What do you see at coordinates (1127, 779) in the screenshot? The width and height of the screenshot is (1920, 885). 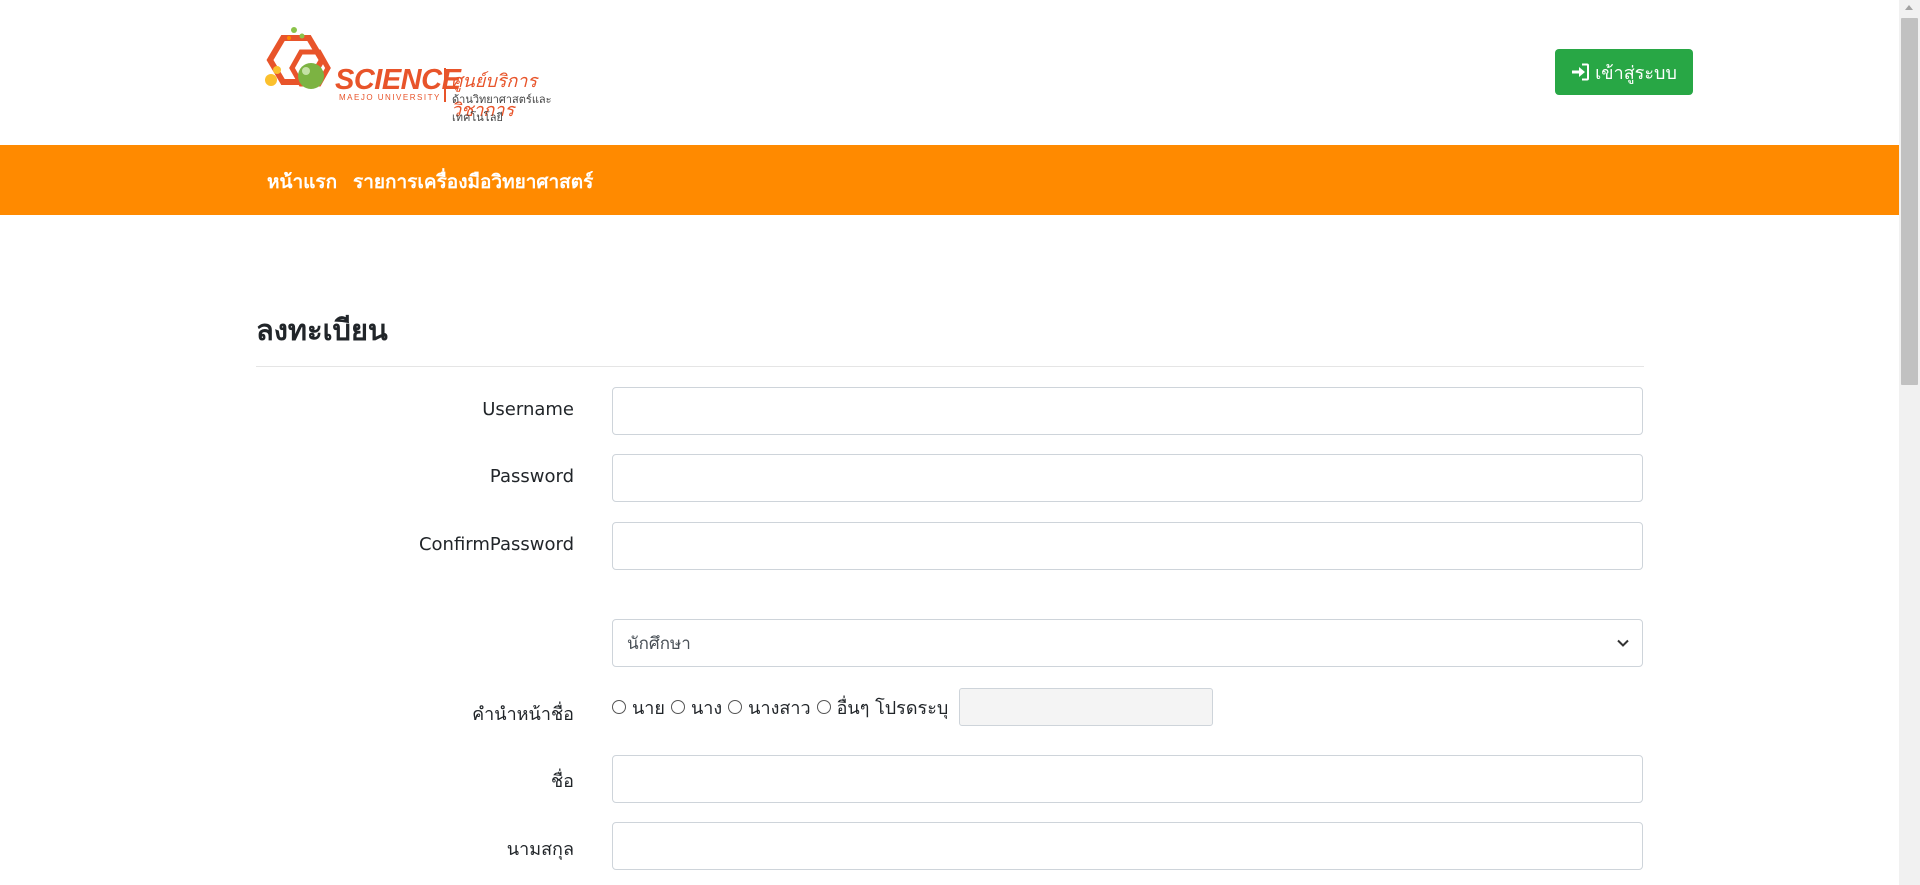 I see `first-name-input` at bounding box center [1127, 779].